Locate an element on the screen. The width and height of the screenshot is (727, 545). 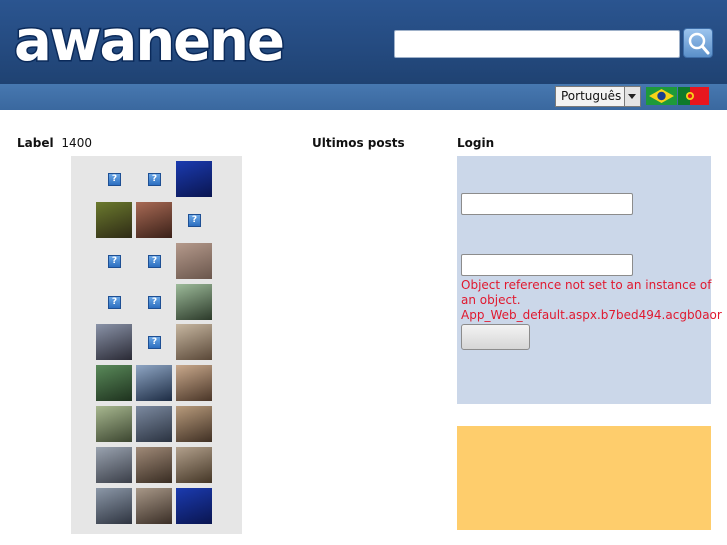
label-heading: Label 1400 is located at coordinates (54, 143).